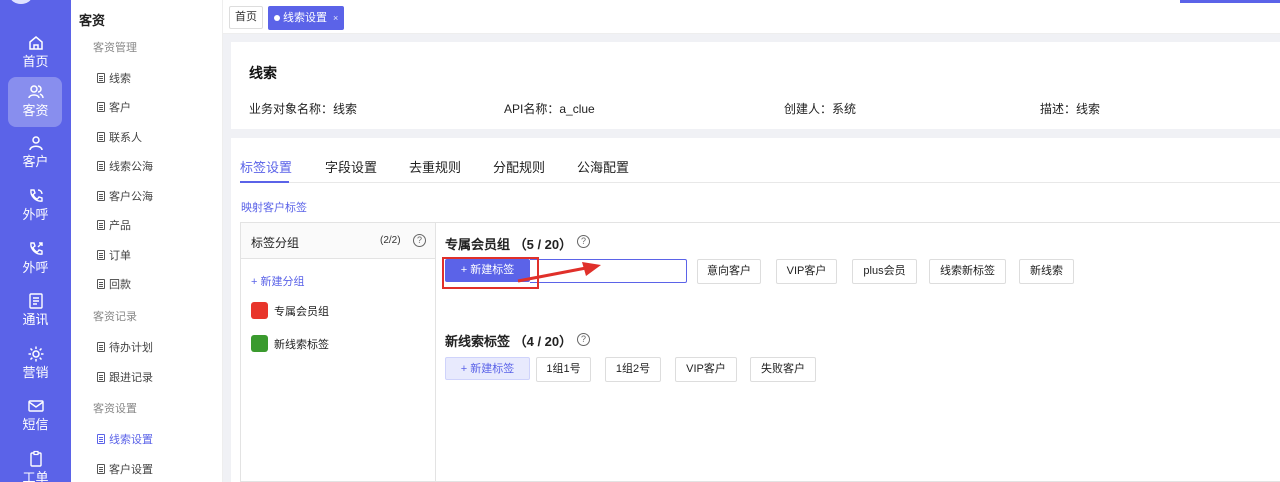 This screenshot has height=482, width=1280. What do you see at coordinates (1046, 271) in the screenshot?
I see `tag-chip: 新线索` at bounding box center [1046, 271].